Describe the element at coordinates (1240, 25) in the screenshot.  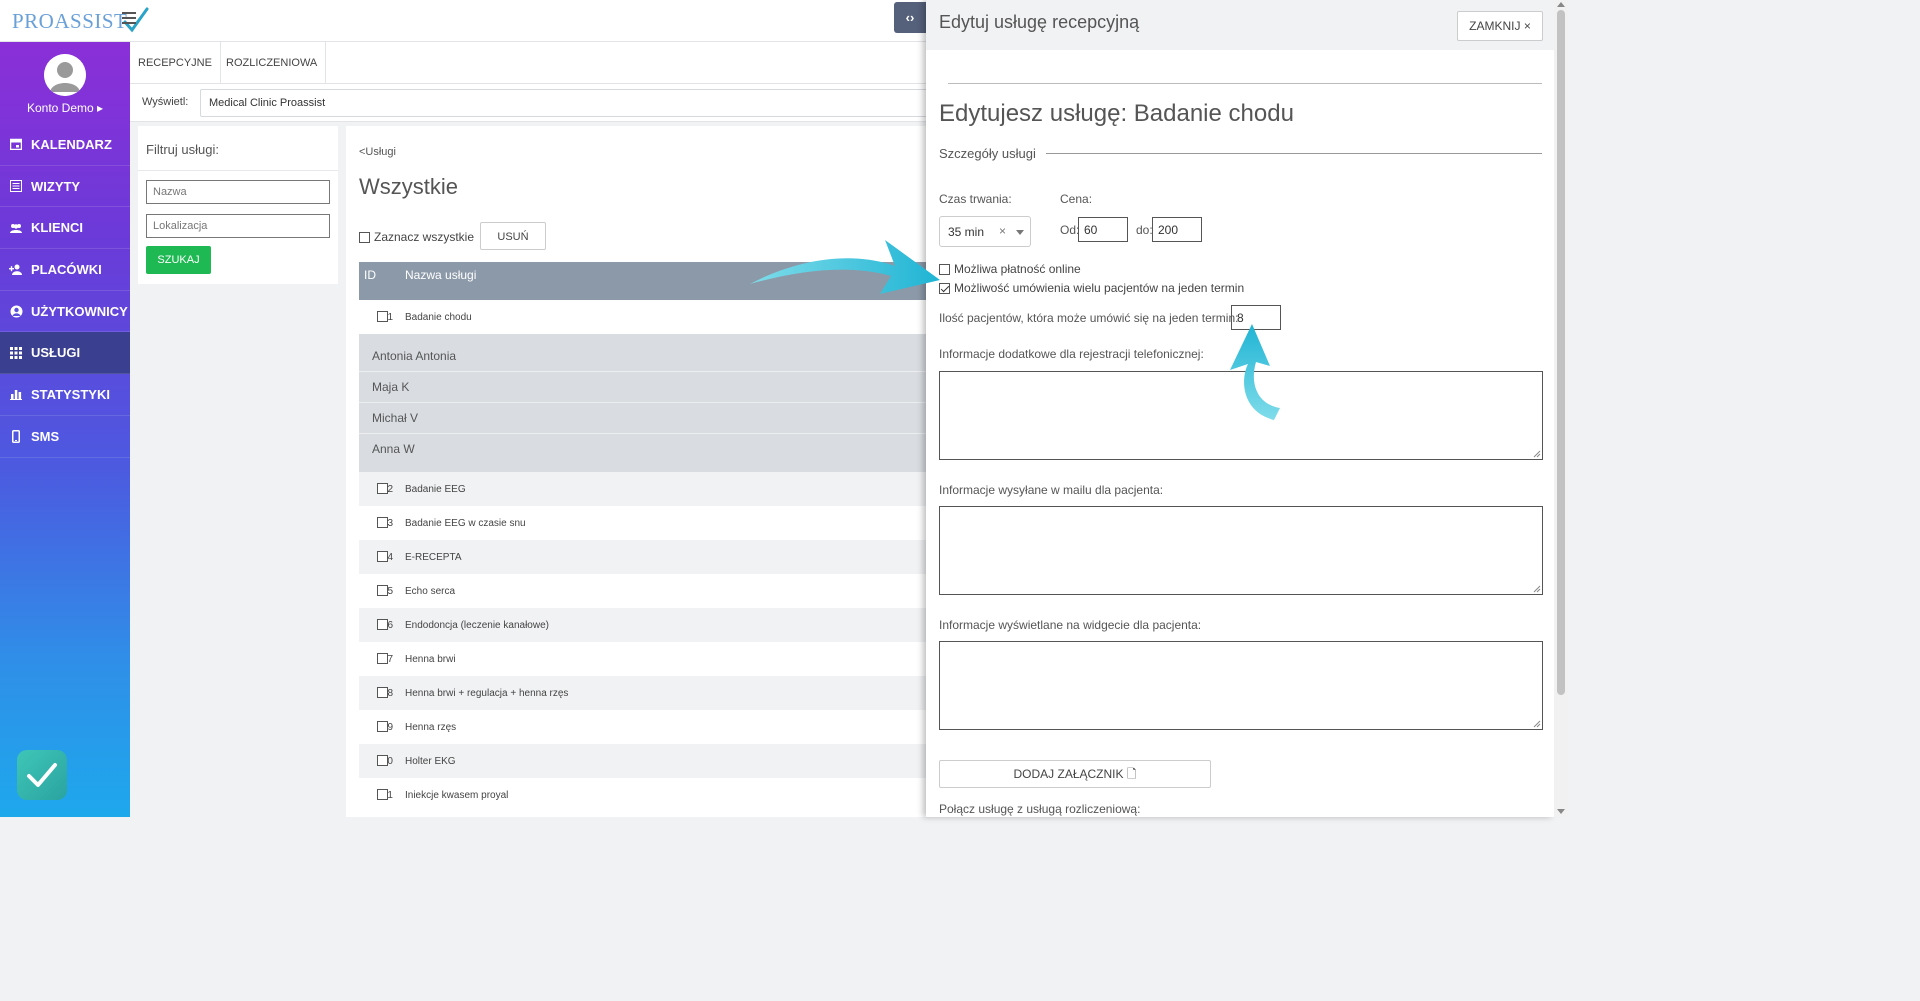
I see `panel-header: Edytuj usługę recepcyjną ZAMKNIJ ×` at that location.